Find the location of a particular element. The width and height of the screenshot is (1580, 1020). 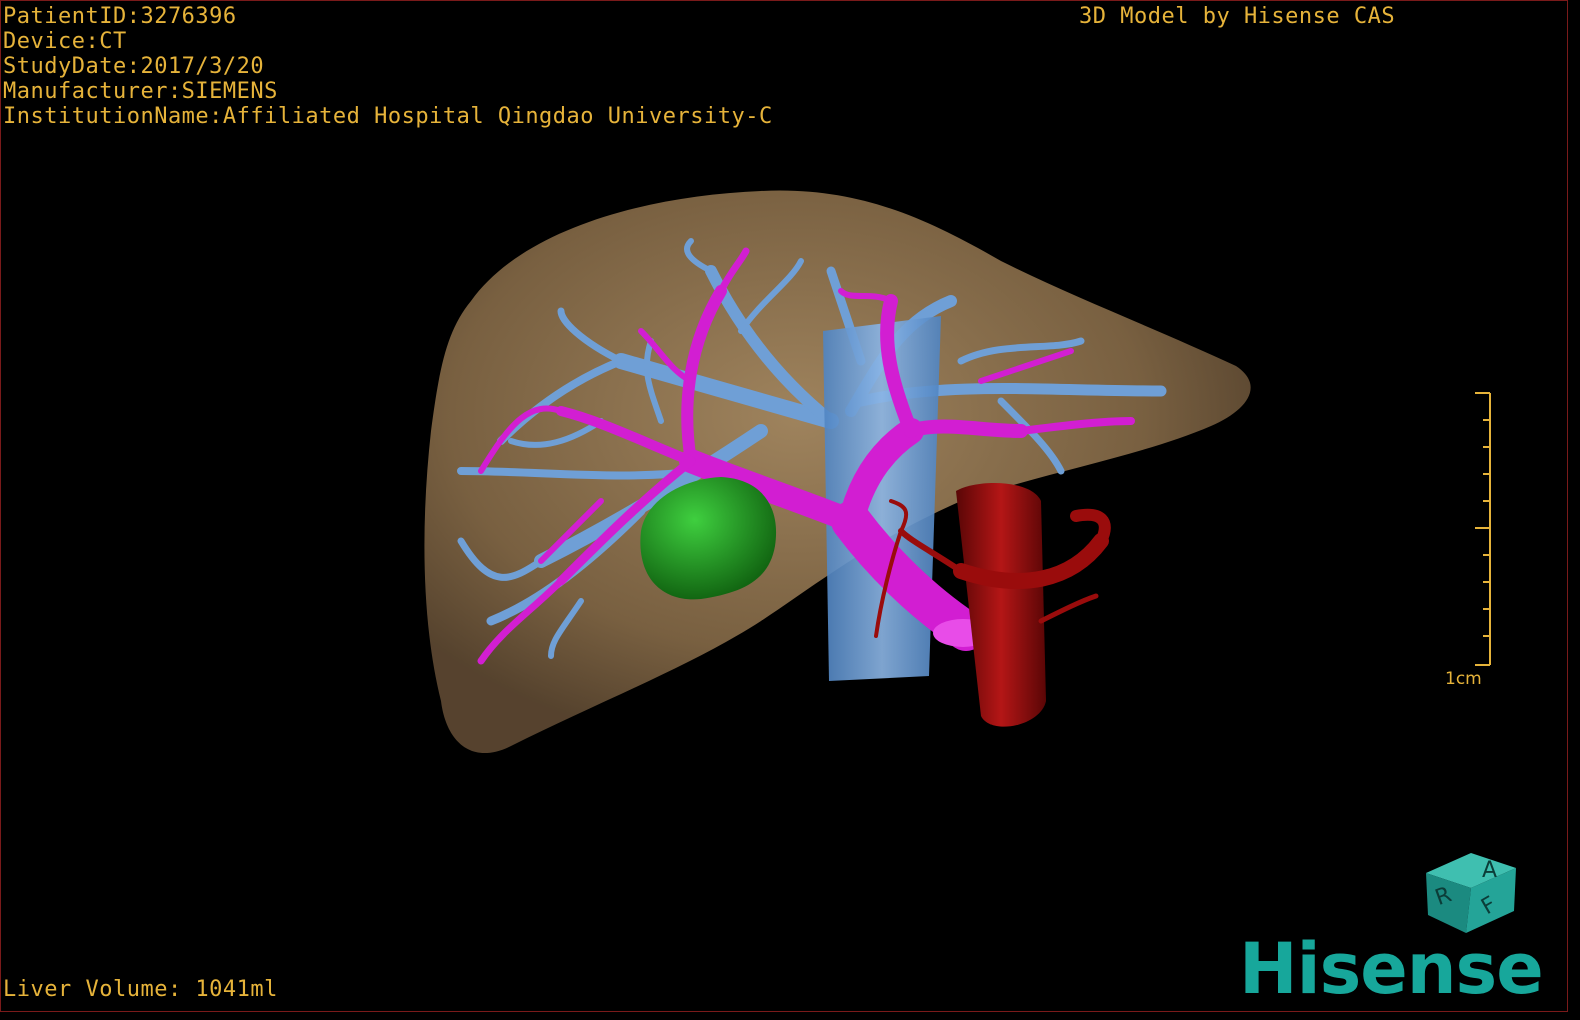

scale-bar-icon is located at coordinates (1483, 529).